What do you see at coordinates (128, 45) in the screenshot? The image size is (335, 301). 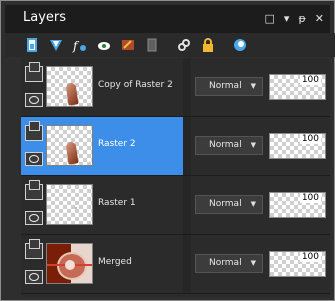 I see `adjustment-layer-icon` at bounding box center [128, 45].